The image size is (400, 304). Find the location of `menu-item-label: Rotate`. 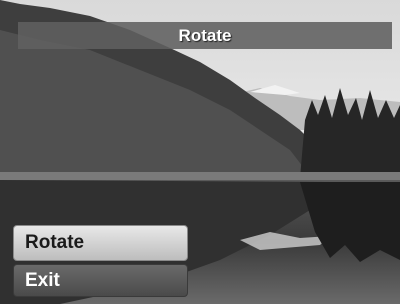

menu-item-label: Rotate is located at coordinates (55, 242).